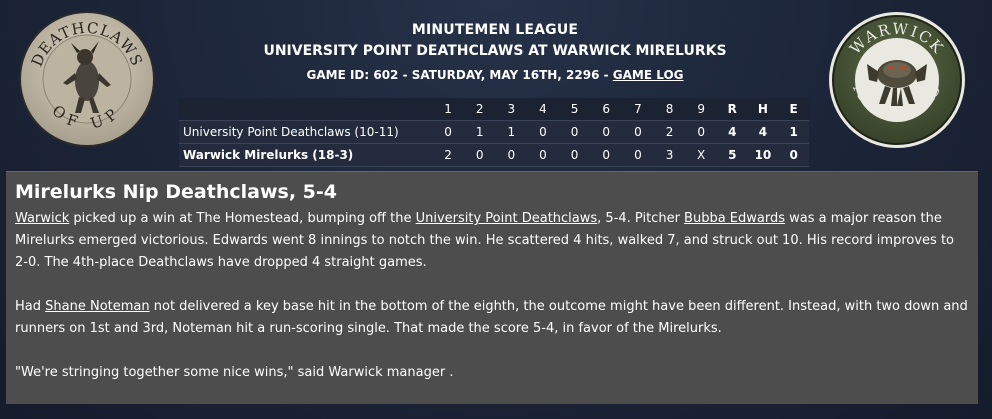 The width and height of the screenshot is (992, 419). Describe the element at coordinates (793, 132) in the screenshot. I see `errors-total: 1` at that location.